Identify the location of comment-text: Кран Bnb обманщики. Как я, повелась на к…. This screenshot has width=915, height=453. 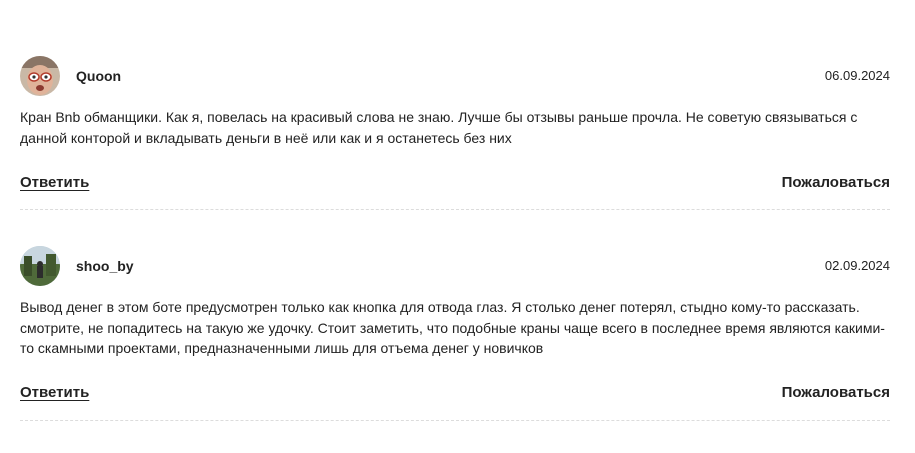
(439, 127).